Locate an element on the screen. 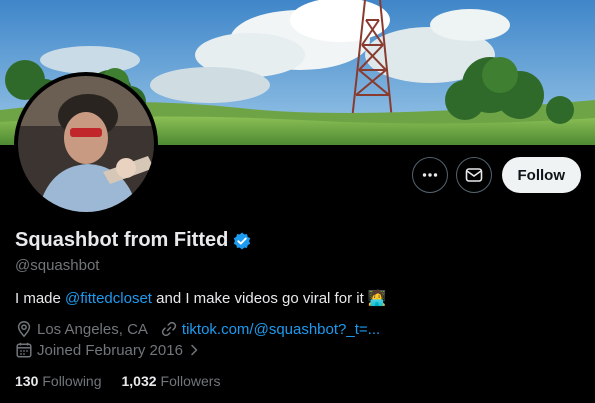 This screenshot has width=595, height=403. verified-badge-icon is located at coordinates (242, 241).